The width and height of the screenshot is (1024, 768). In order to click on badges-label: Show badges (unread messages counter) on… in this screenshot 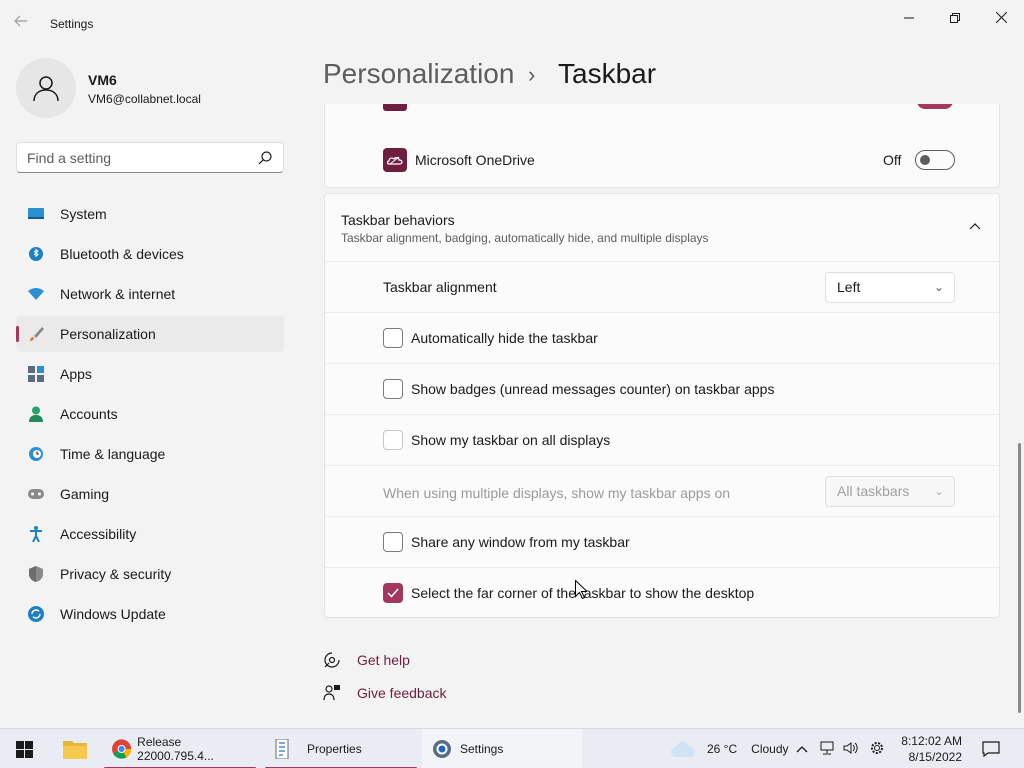, I will do `click(593, 389)`.